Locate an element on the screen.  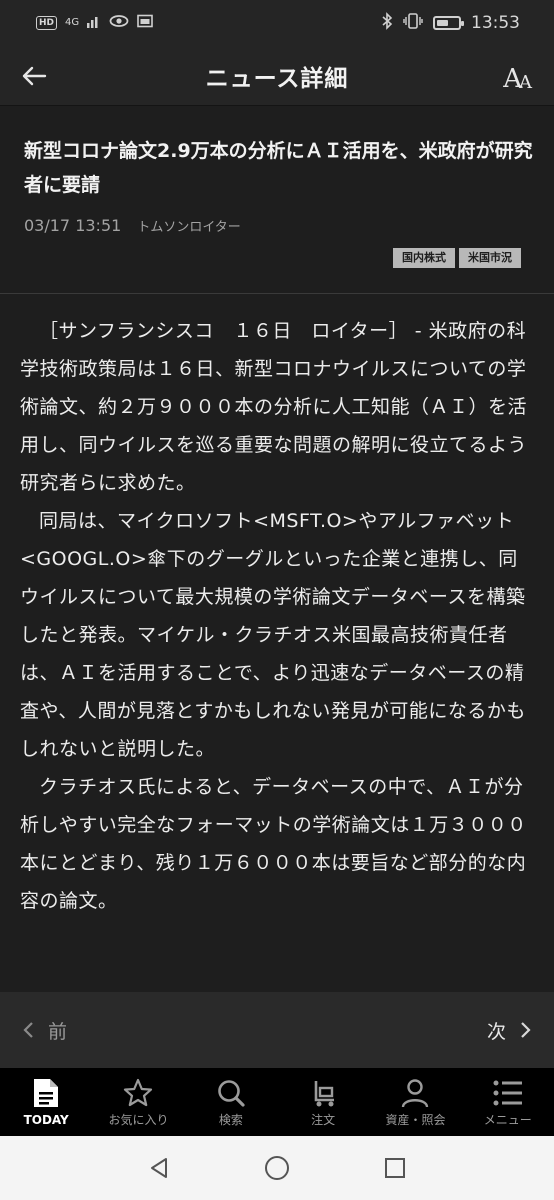
cart-icon is located at coordinates (323, 1093).